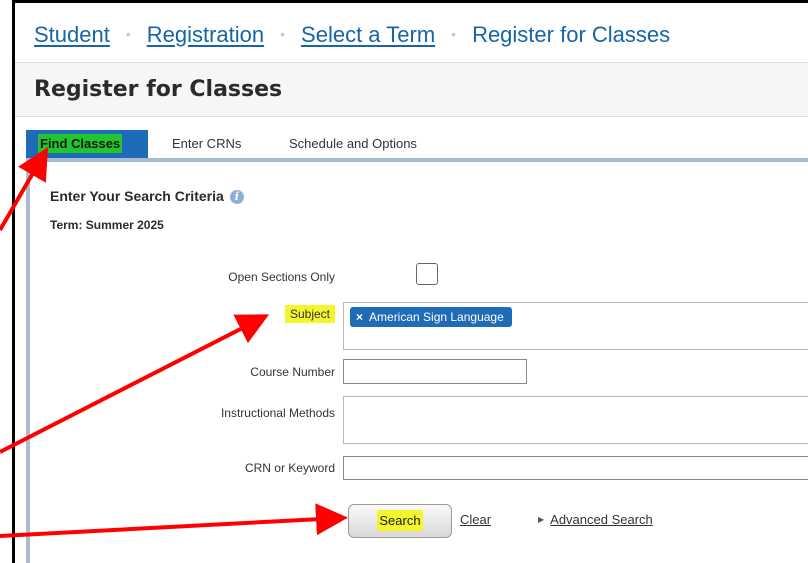 The width and height of the screenshot is (808, 563). What do you see at coordinates (575, 420) in the screenshot?
I see `instructional-methods-input` at bounding box center [575, 420].